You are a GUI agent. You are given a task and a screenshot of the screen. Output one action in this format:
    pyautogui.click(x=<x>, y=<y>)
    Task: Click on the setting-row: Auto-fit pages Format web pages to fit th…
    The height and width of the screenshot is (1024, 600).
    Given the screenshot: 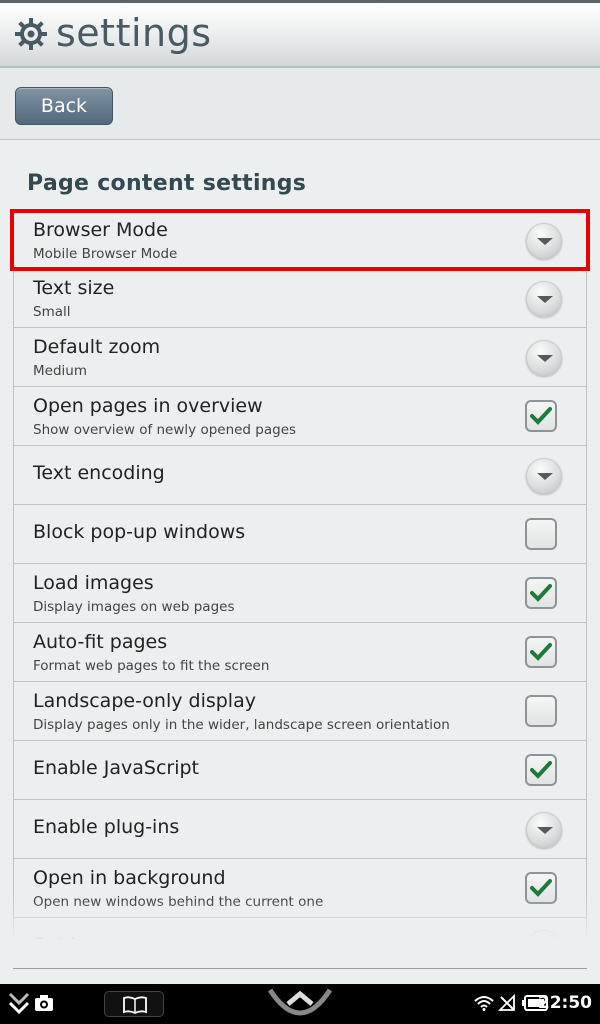 What is the action you would take?
    pyautogui.click(x=300, y=652)
    